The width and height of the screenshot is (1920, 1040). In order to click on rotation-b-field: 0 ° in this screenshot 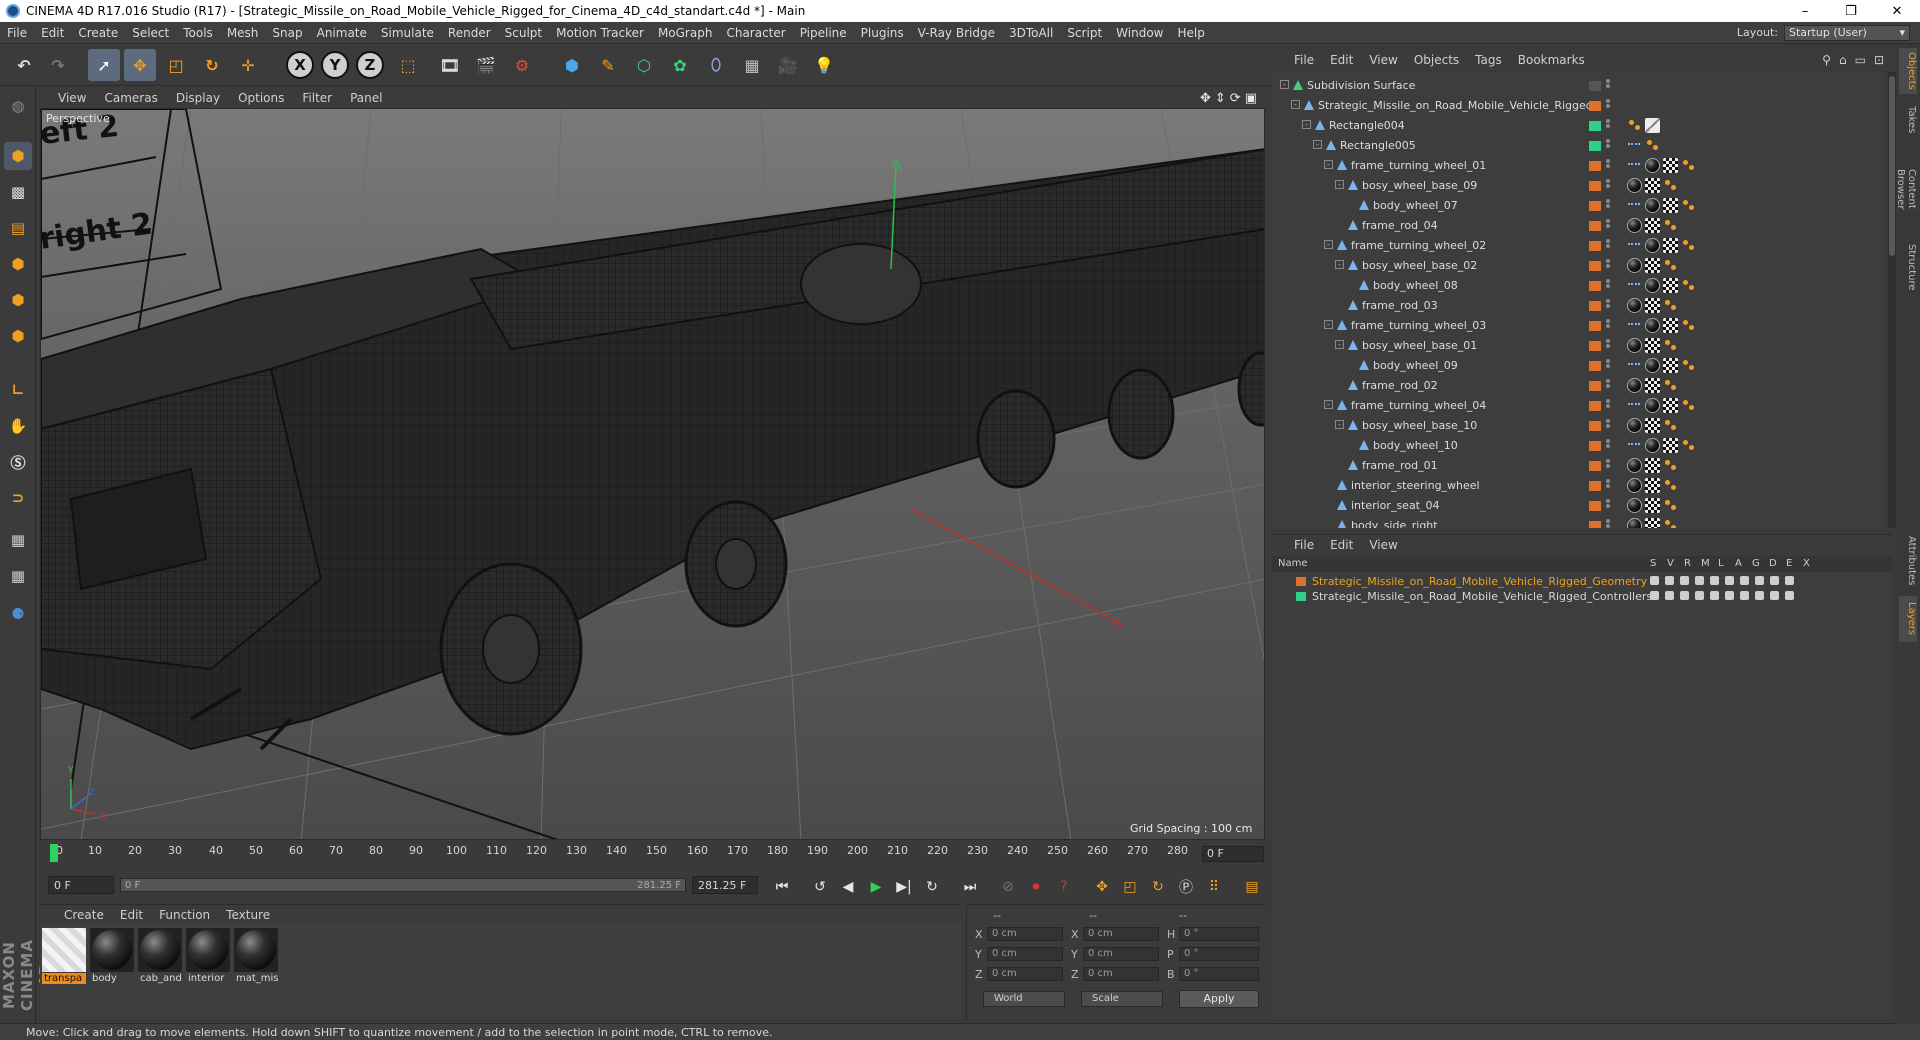, I will do `click(1219, 974)`.